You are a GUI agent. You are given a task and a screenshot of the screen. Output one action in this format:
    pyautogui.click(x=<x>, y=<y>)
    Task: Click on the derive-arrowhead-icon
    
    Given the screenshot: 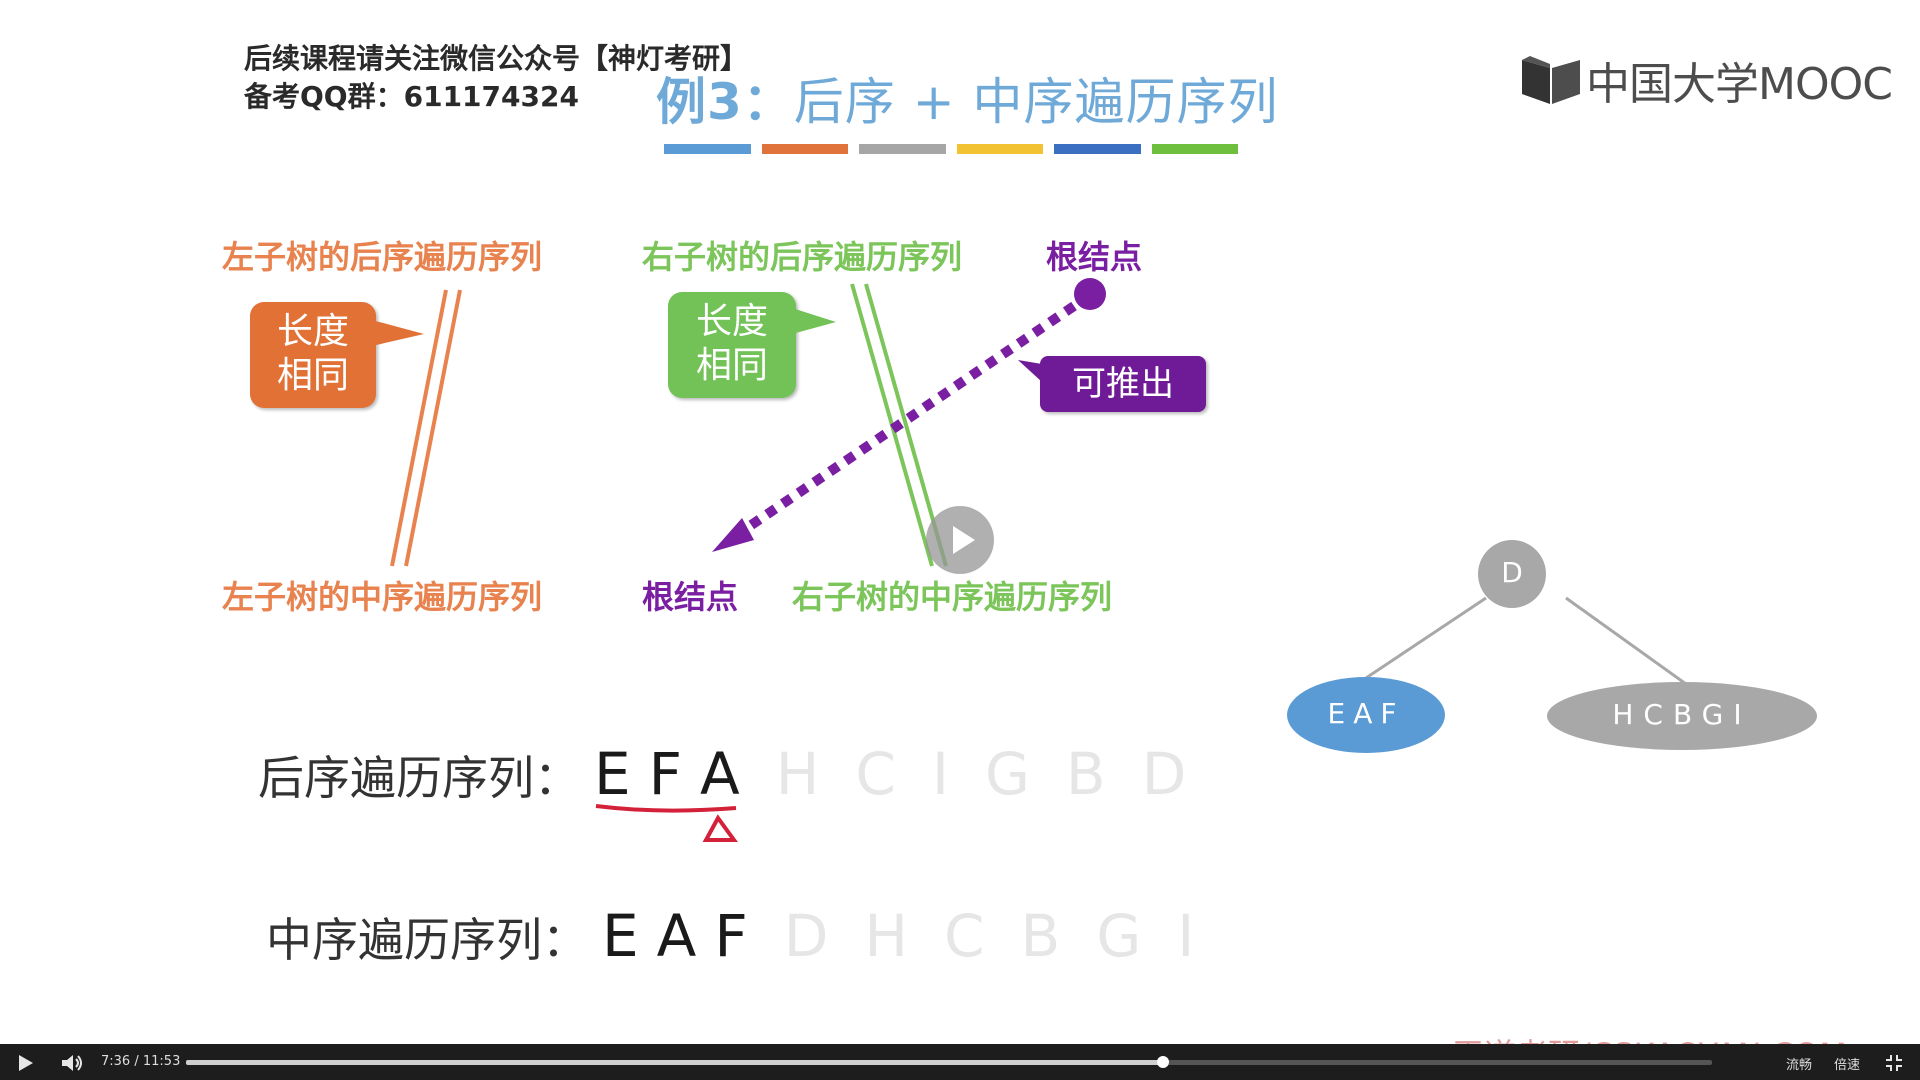 What is the action you would take?
    pyautogui.click(x=733, y=535)
    